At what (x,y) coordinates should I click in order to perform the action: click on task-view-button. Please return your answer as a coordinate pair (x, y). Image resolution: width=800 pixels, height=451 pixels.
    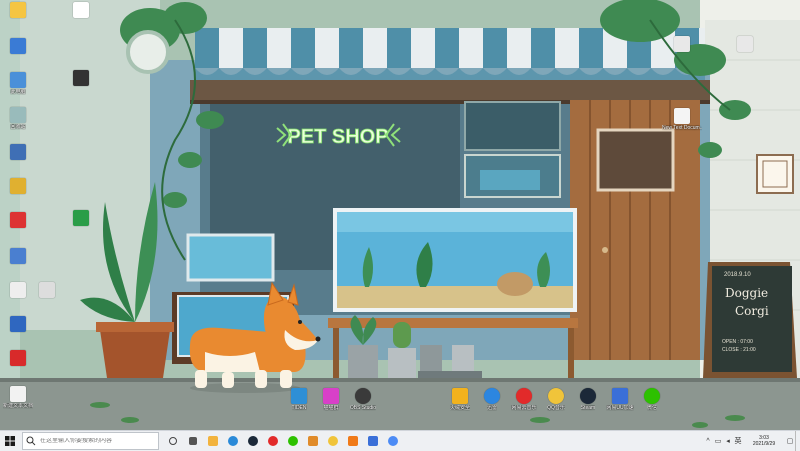
    Looking at the image, I should click on (173, 441).